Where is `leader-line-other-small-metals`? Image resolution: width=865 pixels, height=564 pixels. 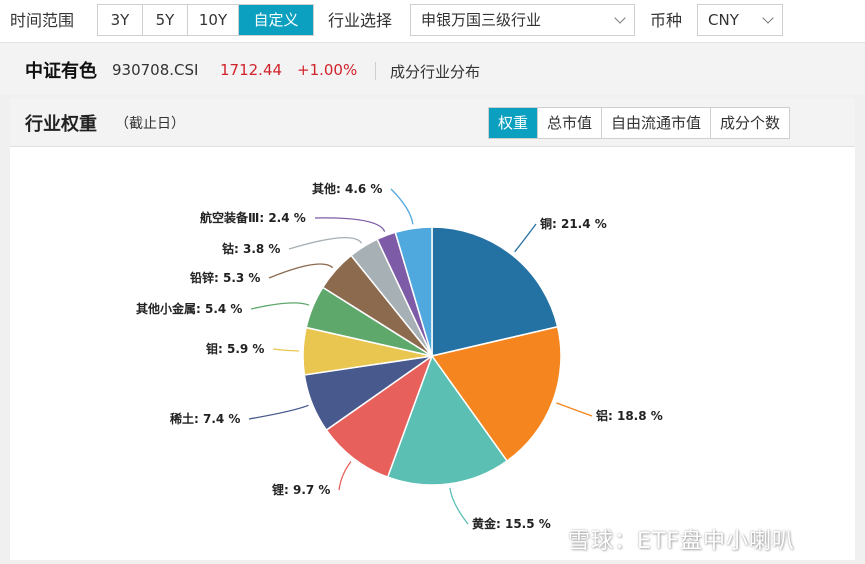
leader-line-other-small-metals is located at coordinates (280, 306).